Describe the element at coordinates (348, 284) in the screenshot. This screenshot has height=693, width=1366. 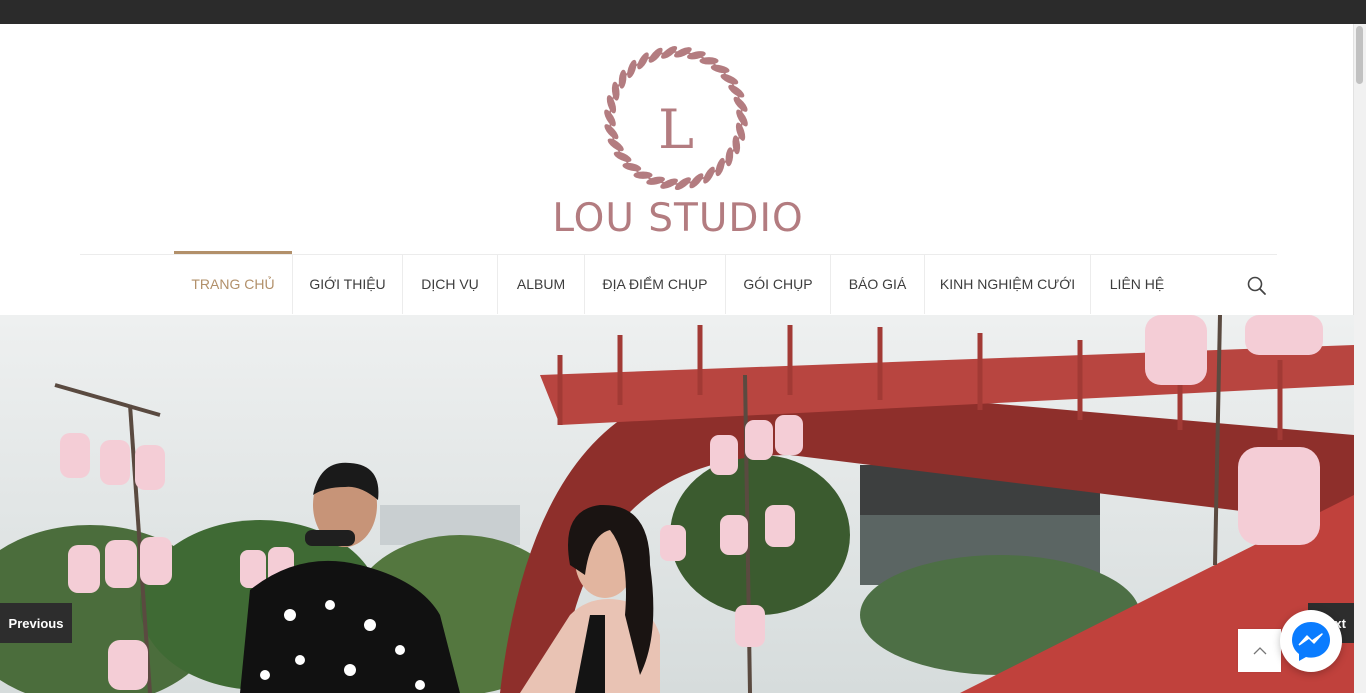
I see `nav-item-gioi-thieu: GIỚI THIỆU` at that location.